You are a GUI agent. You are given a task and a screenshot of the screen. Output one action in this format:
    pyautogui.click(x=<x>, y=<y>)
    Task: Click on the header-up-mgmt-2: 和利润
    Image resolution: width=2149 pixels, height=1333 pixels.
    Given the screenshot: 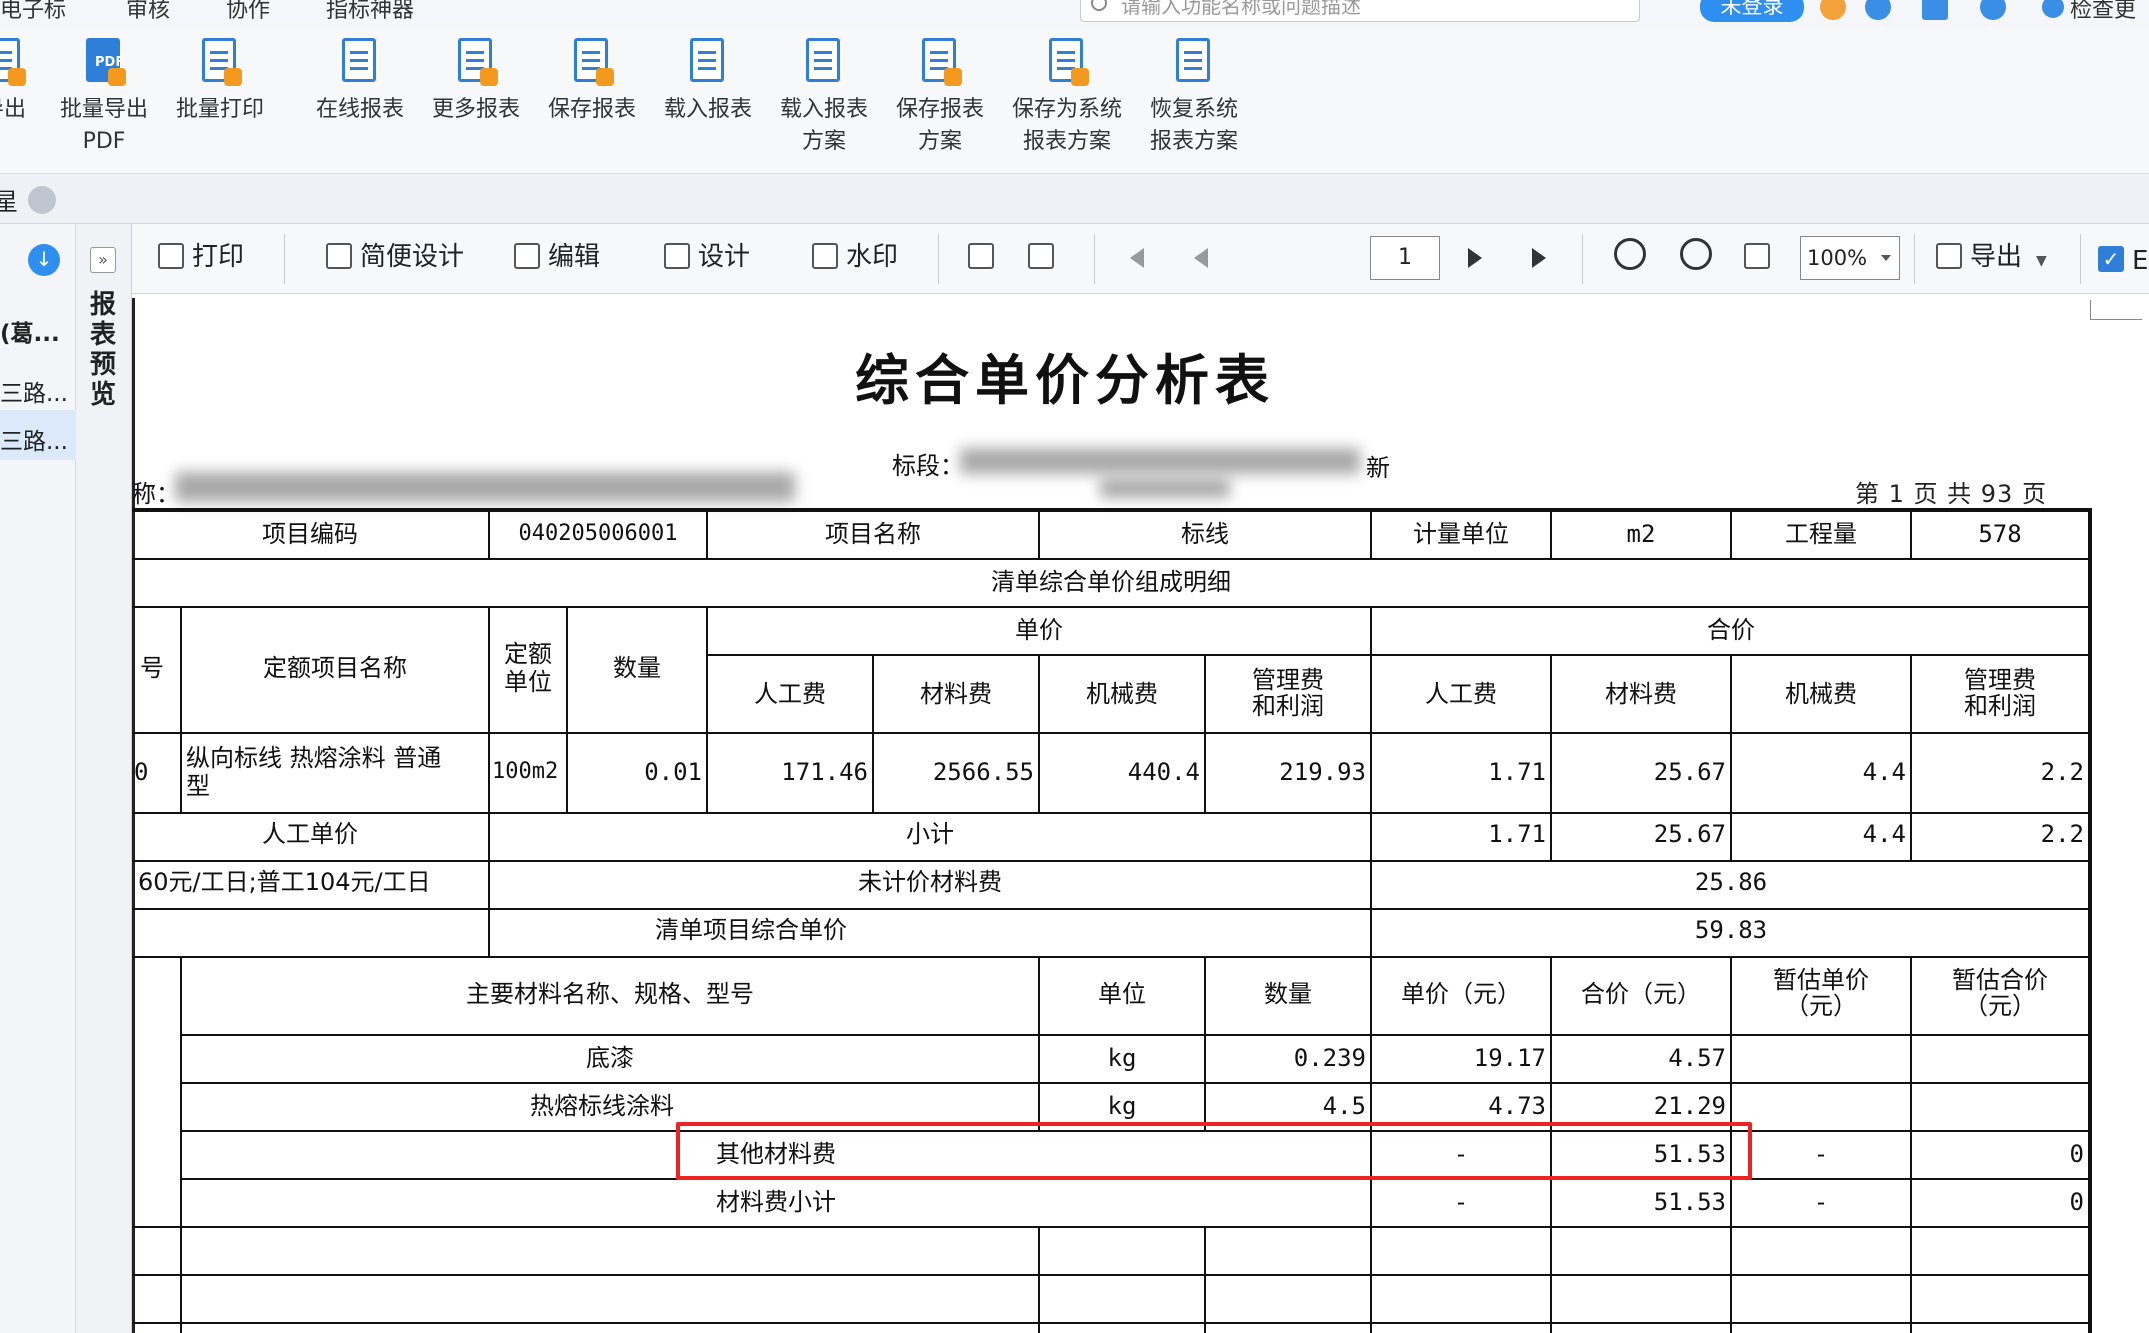 What is the action you would take?
    pyautogui.click(x=1288, y=706)
    